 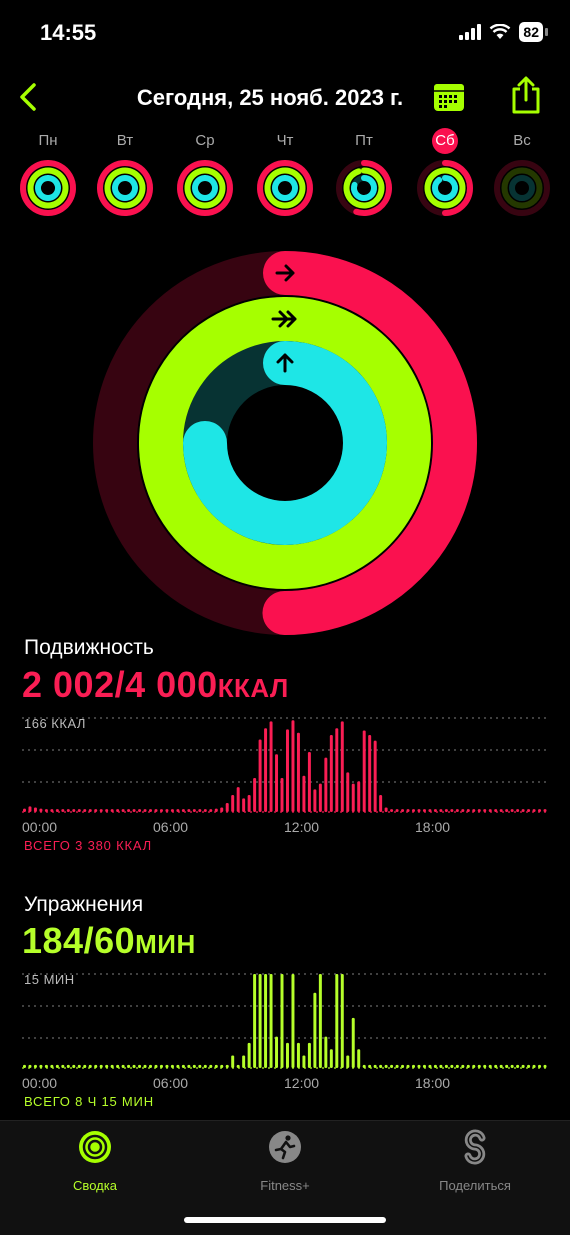 I want to click on day-0: Пн, so click(x=48, y=175).